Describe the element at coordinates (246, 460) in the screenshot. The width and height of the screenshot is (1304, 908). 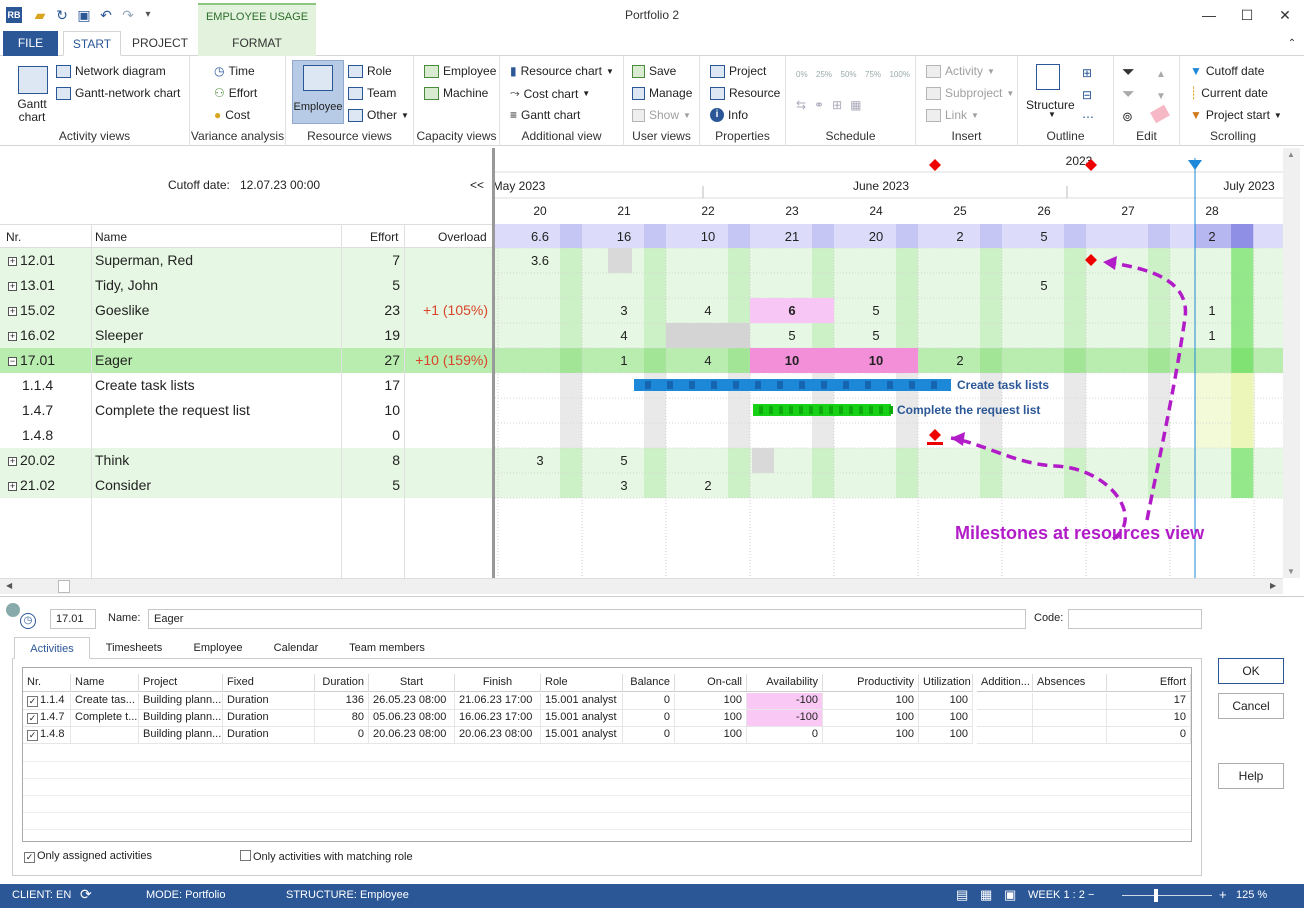
I see `resource-row: +20.02 Think 8` at that location.